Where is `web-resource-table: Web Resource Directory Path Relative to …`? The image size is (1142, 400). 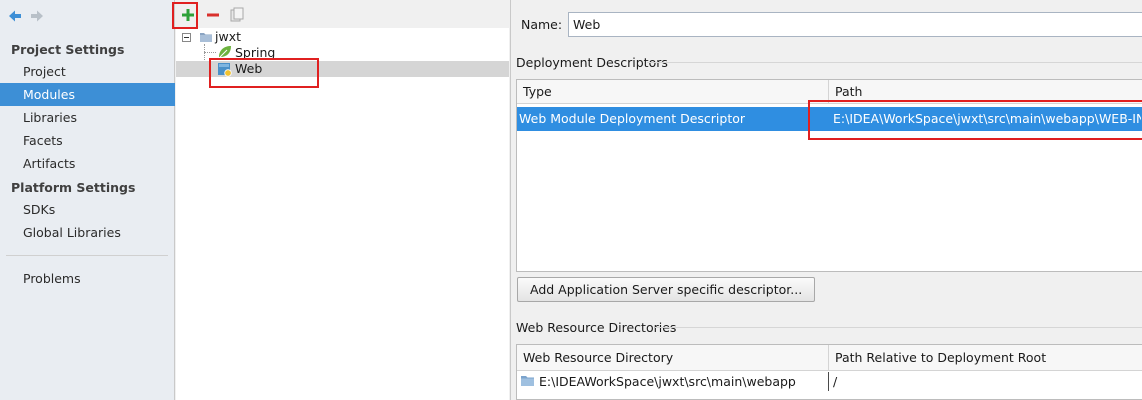
web-resource-table: Web Resource Directory Path Relative to … is located at coordinates (829, 372).